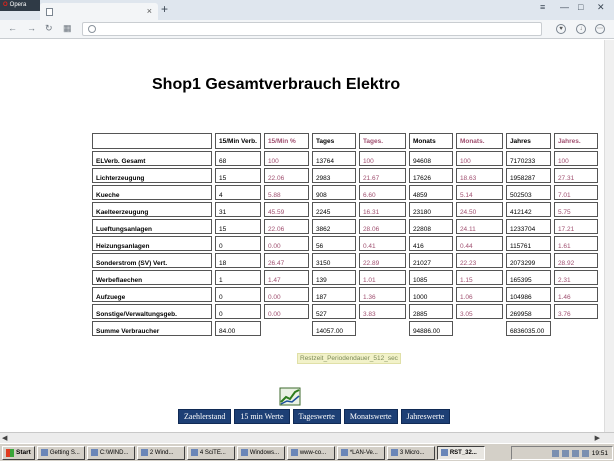 The image size is (614, 461). What do you see at coordinates (152, 243) in the screenshot?
I see `row-label: Heizungsanlagen` at bounding box center [152, 243].